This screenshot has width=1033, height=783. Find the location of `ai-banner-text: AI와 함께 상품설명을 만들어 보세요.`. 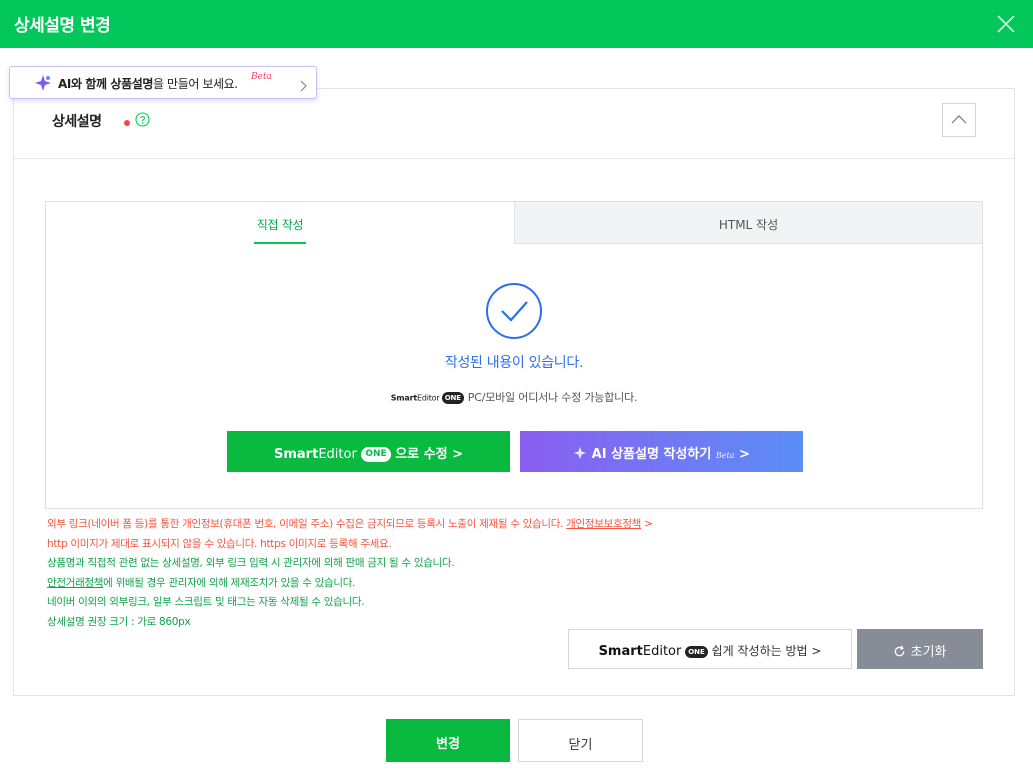

ai-banner-text: AI와 함께 상품설명을 만들어 보세요. is located at coordinates (148, 83).